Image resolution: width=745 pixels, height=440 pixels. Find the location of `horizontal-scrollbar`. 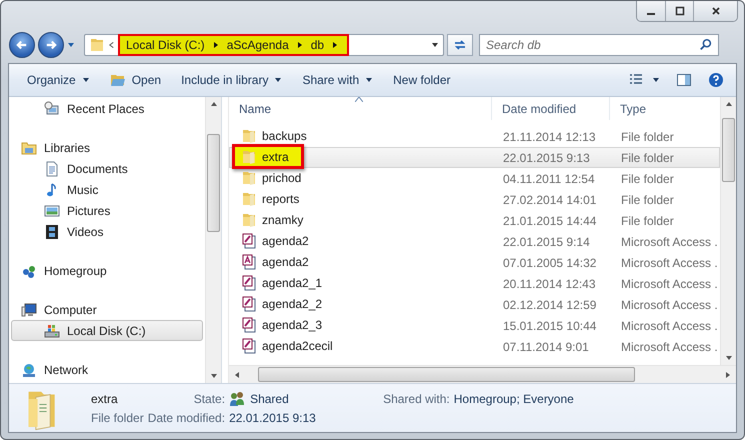

horizontal-scrollbar is located at coordinates (482, 374).